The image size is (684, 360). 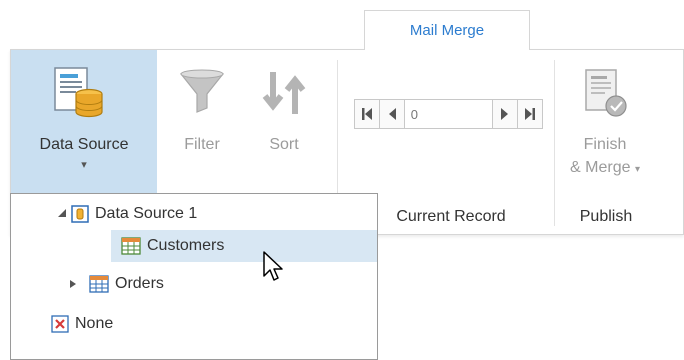 What do you see at coordinates (606, 93) in the screenshot?
I see `finish-merge-icon` at bounding box center [606, 93].